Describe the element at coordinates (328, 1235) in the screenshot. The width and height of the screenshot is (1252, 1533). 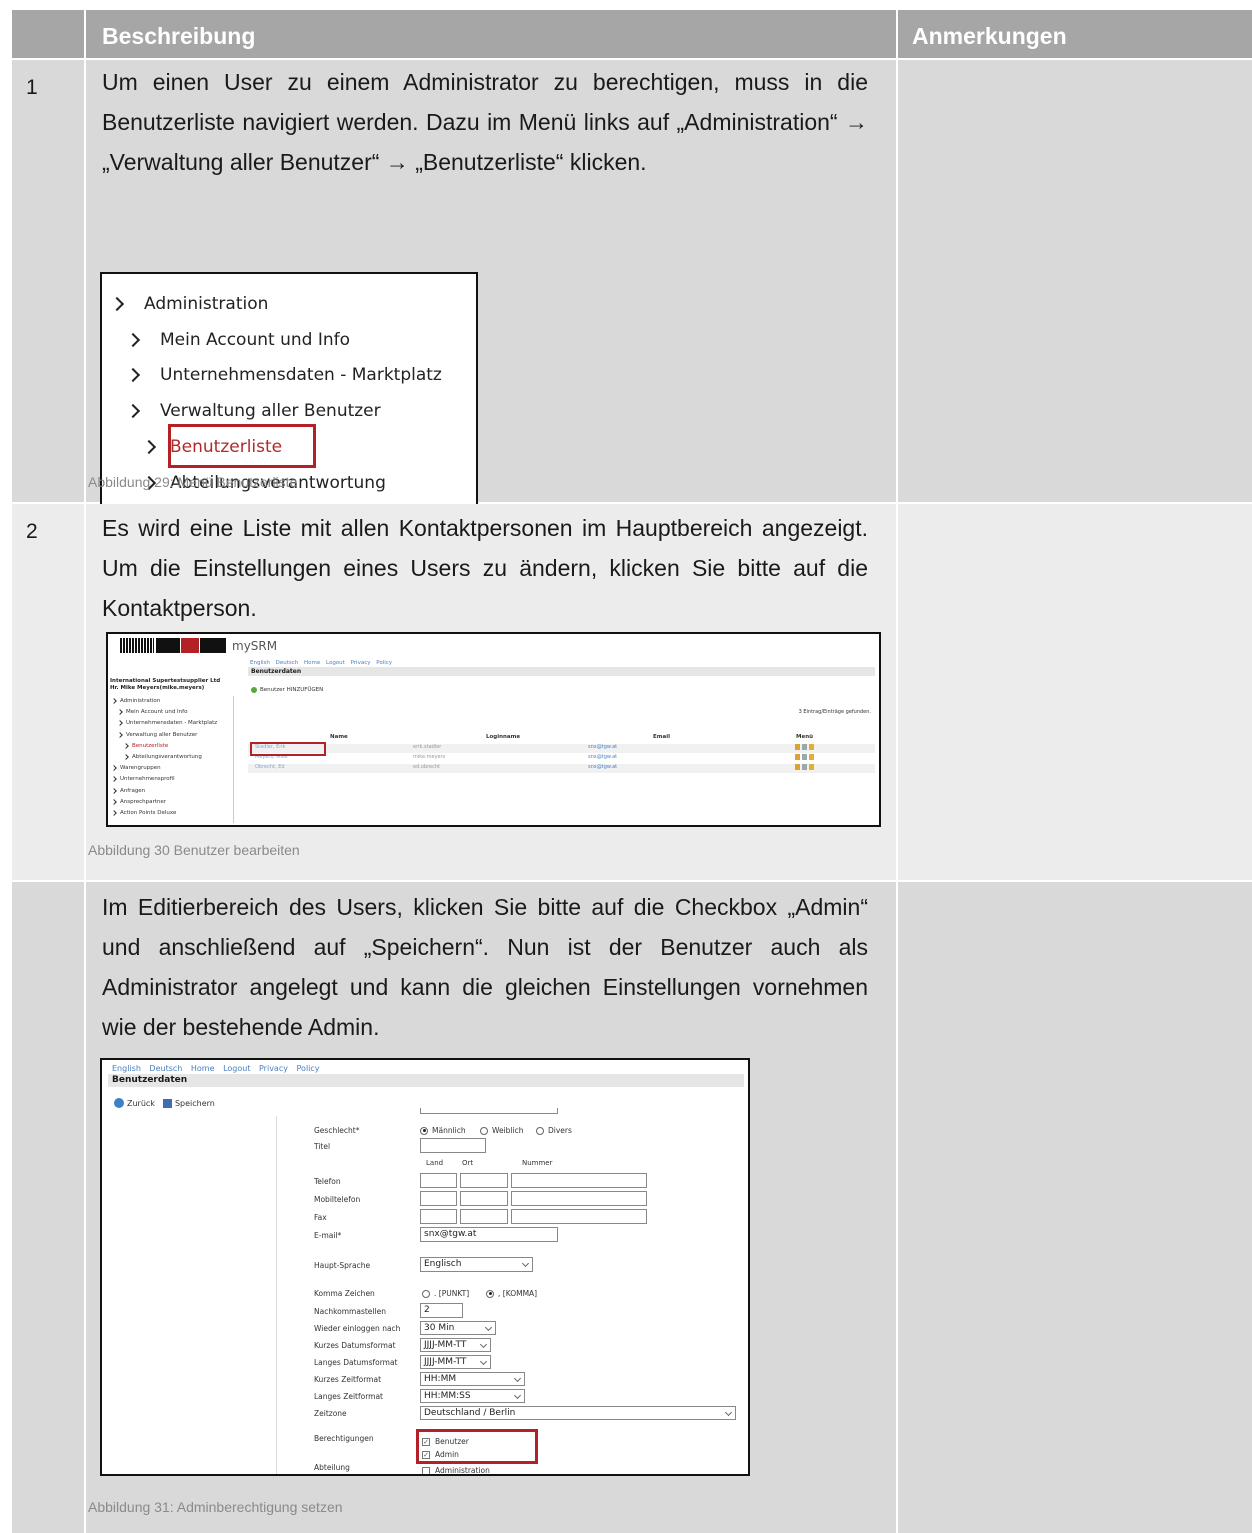
I see `label-email: E-mail*` at that location.